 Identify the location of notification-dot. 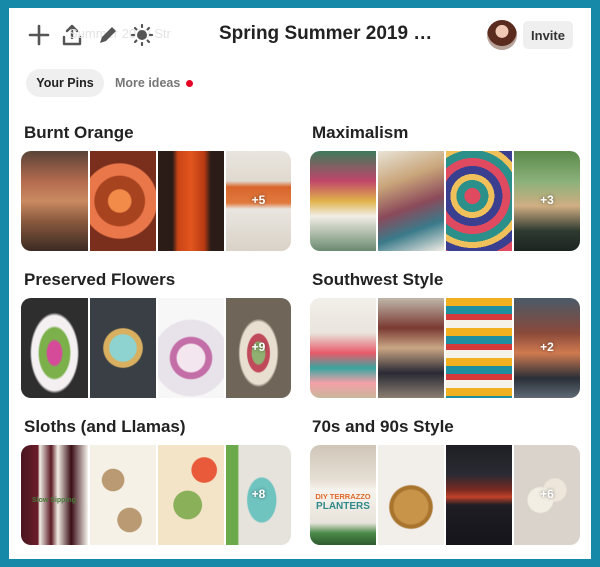
(190, 83).